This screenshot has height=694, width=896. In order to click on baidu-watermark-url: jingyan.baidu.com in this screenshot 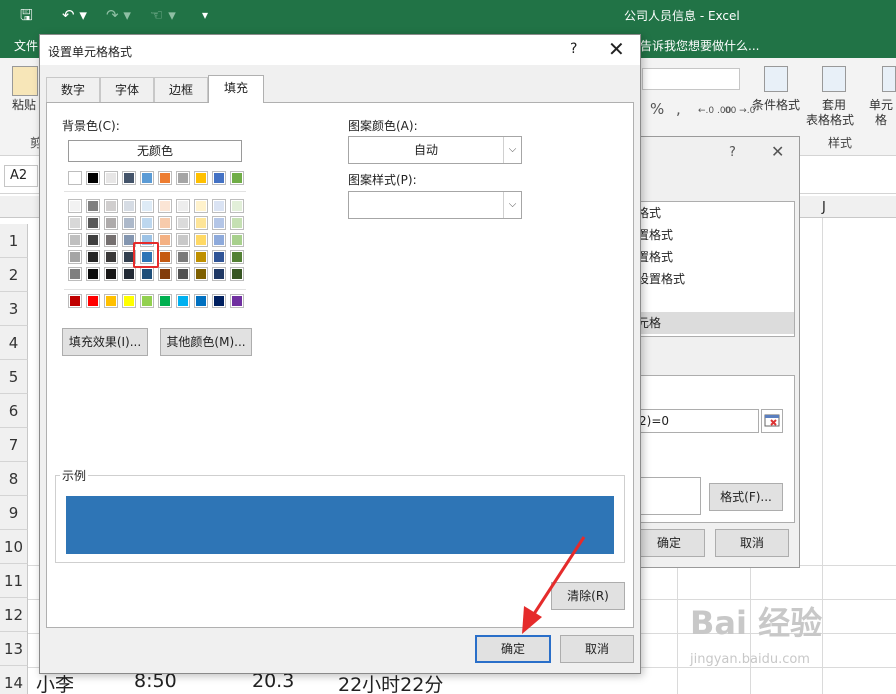, I will do `click(750, 659)`.